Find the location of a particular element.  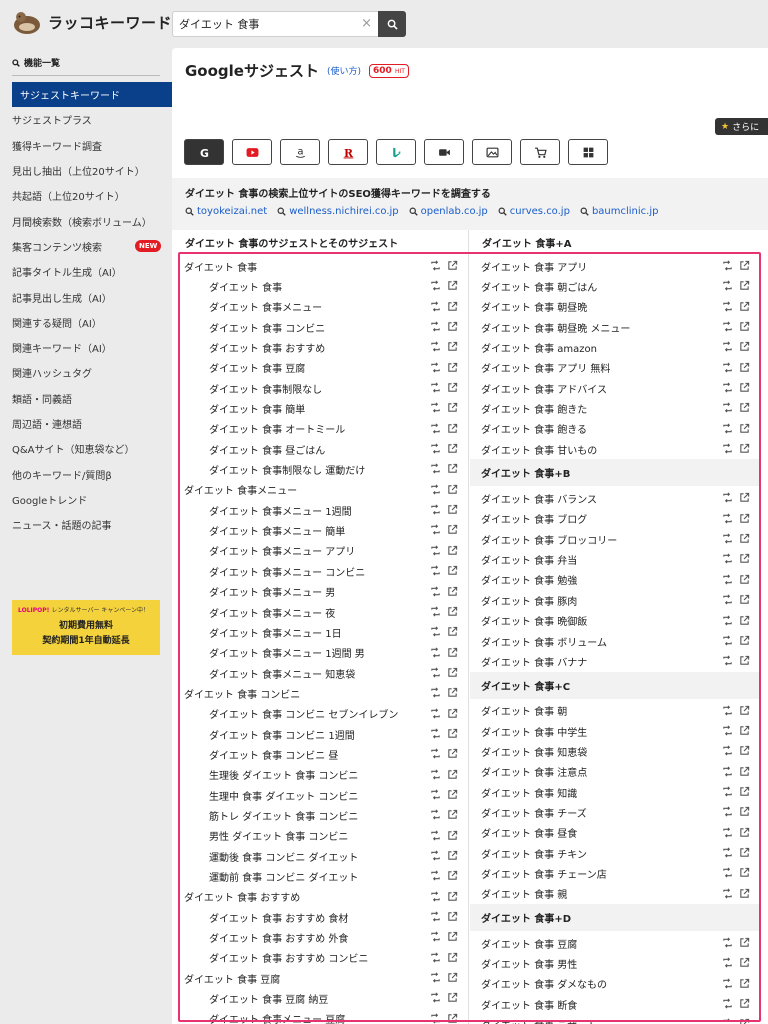

suggest-row: ダイエット 食事 注意点 is located at coordinates (615, 772).